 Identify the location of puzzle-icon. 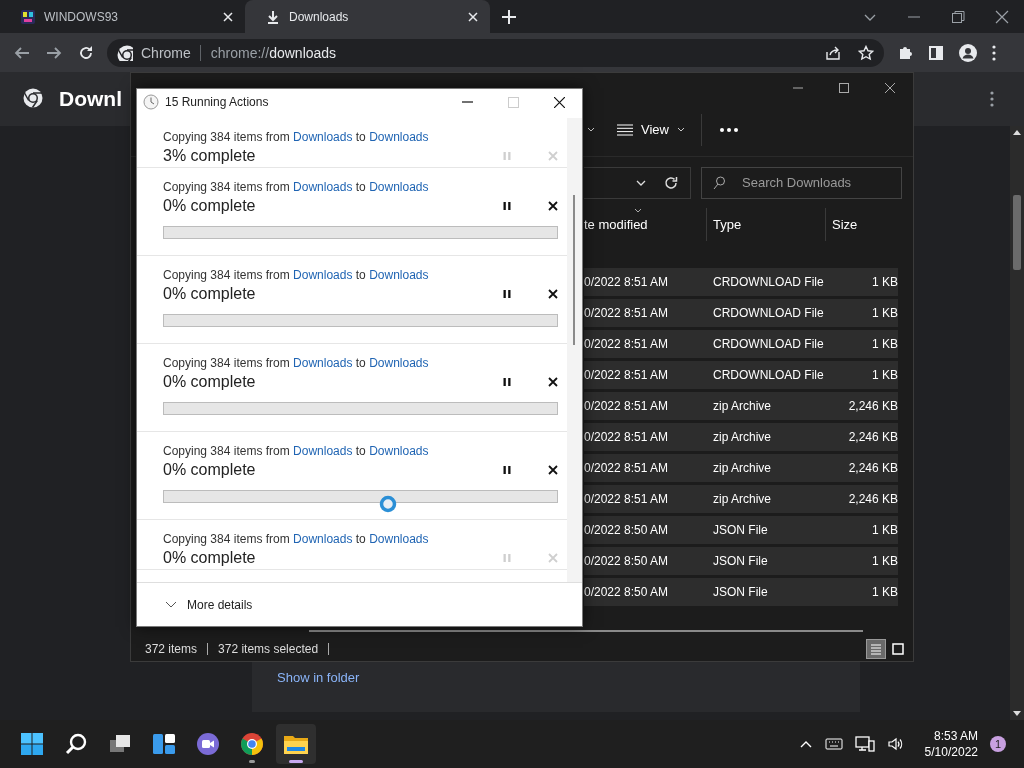
(905, 52).